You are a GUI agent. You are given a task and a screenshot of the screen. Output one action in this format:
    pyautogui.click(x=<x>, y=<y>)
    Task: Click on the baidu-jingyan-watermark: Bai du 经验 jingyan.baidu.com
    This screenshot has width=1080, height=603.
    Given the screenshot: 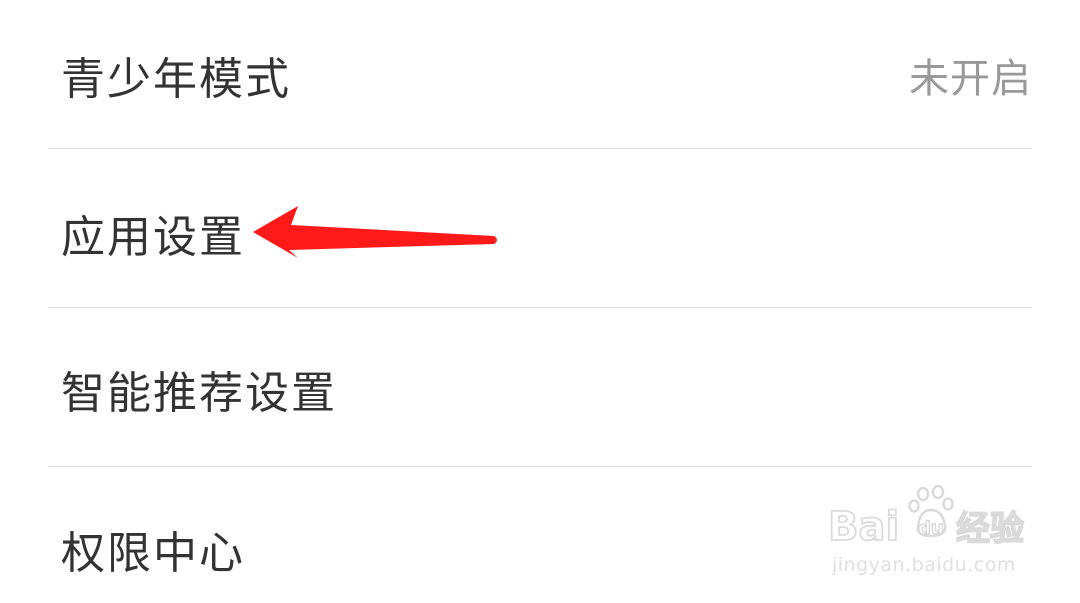 What is the action you would take?
    pyautogui.click(x=927, y=534)
    